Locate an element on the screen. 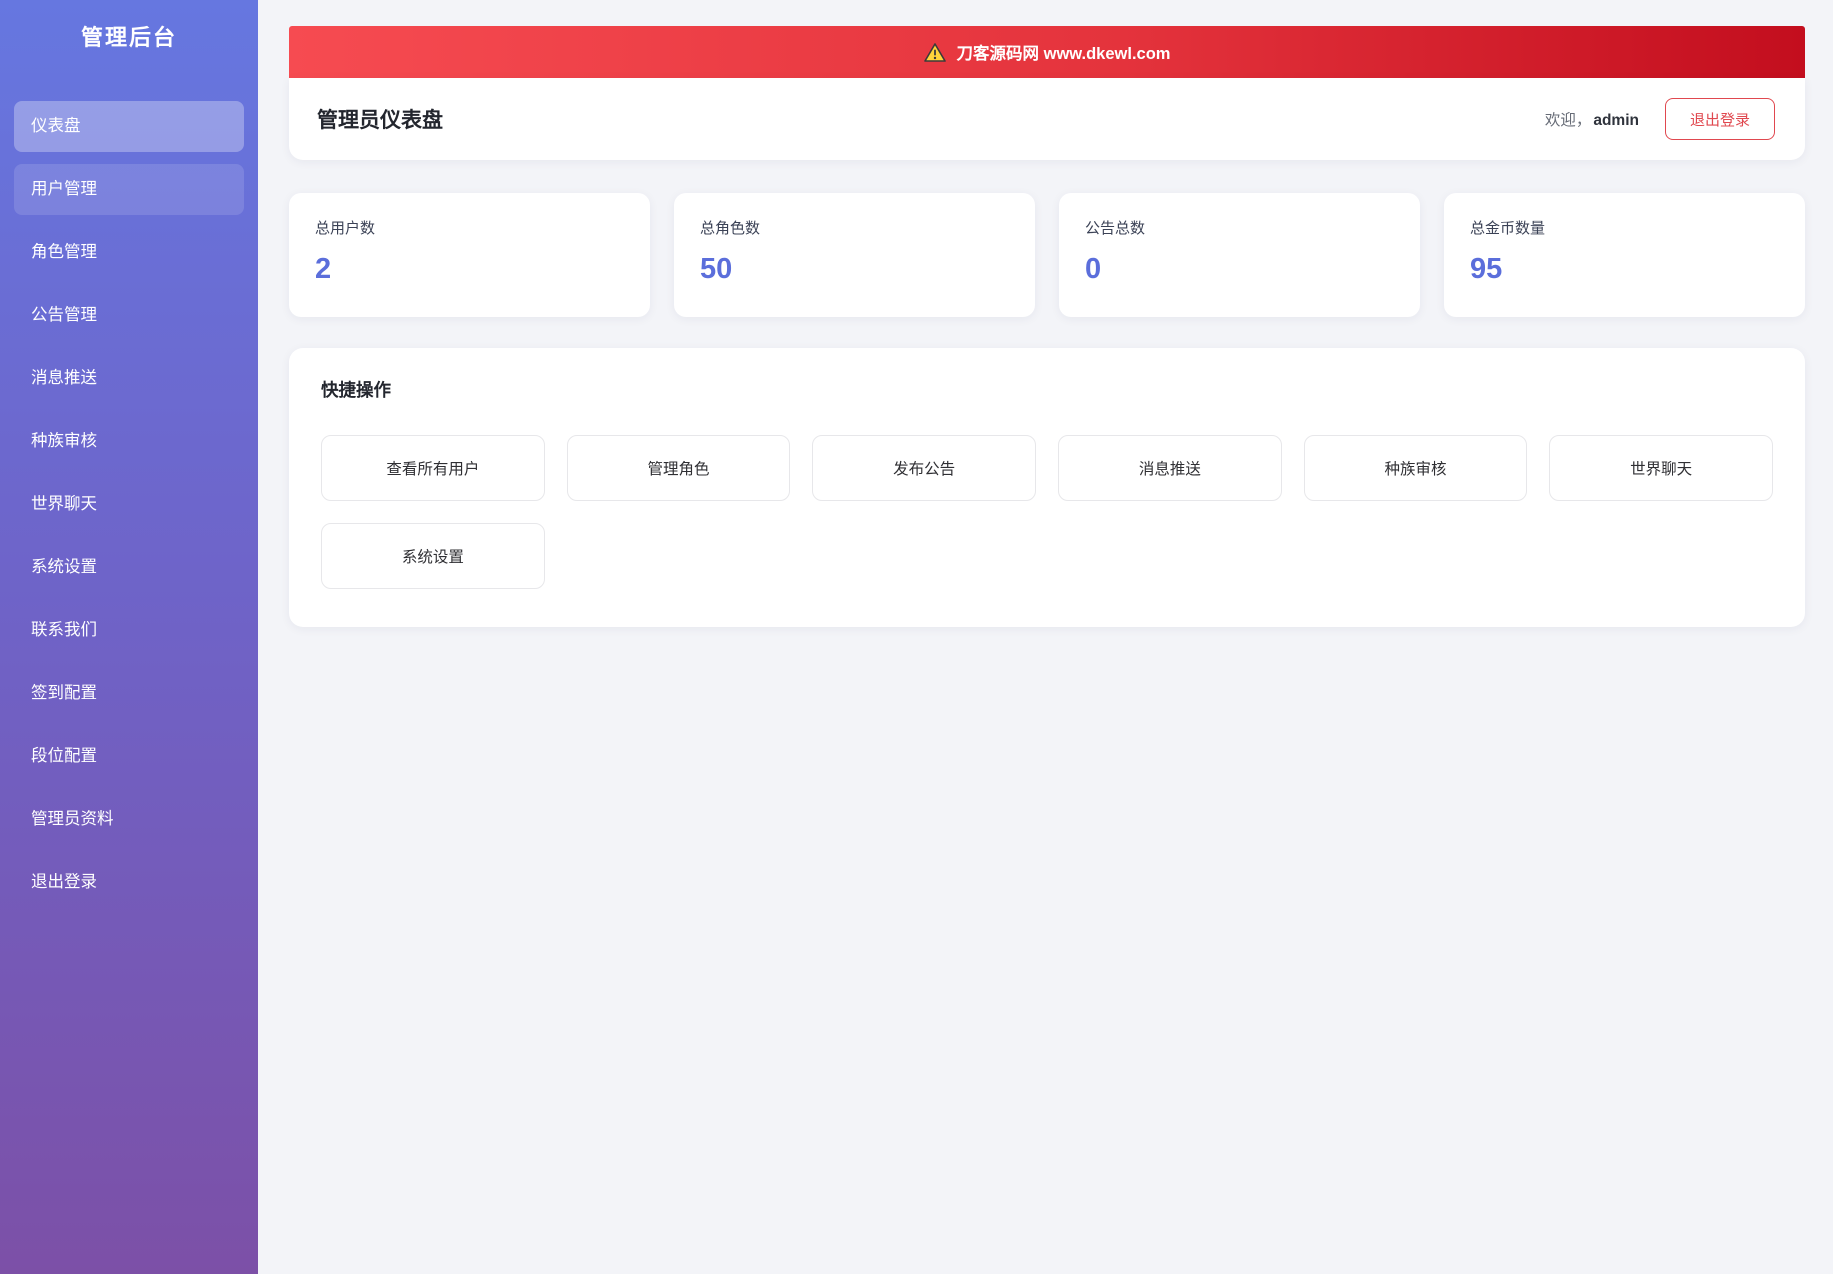 The image size is (1833, 1274). stat-value: 2 is located at coordinates (323, 269).